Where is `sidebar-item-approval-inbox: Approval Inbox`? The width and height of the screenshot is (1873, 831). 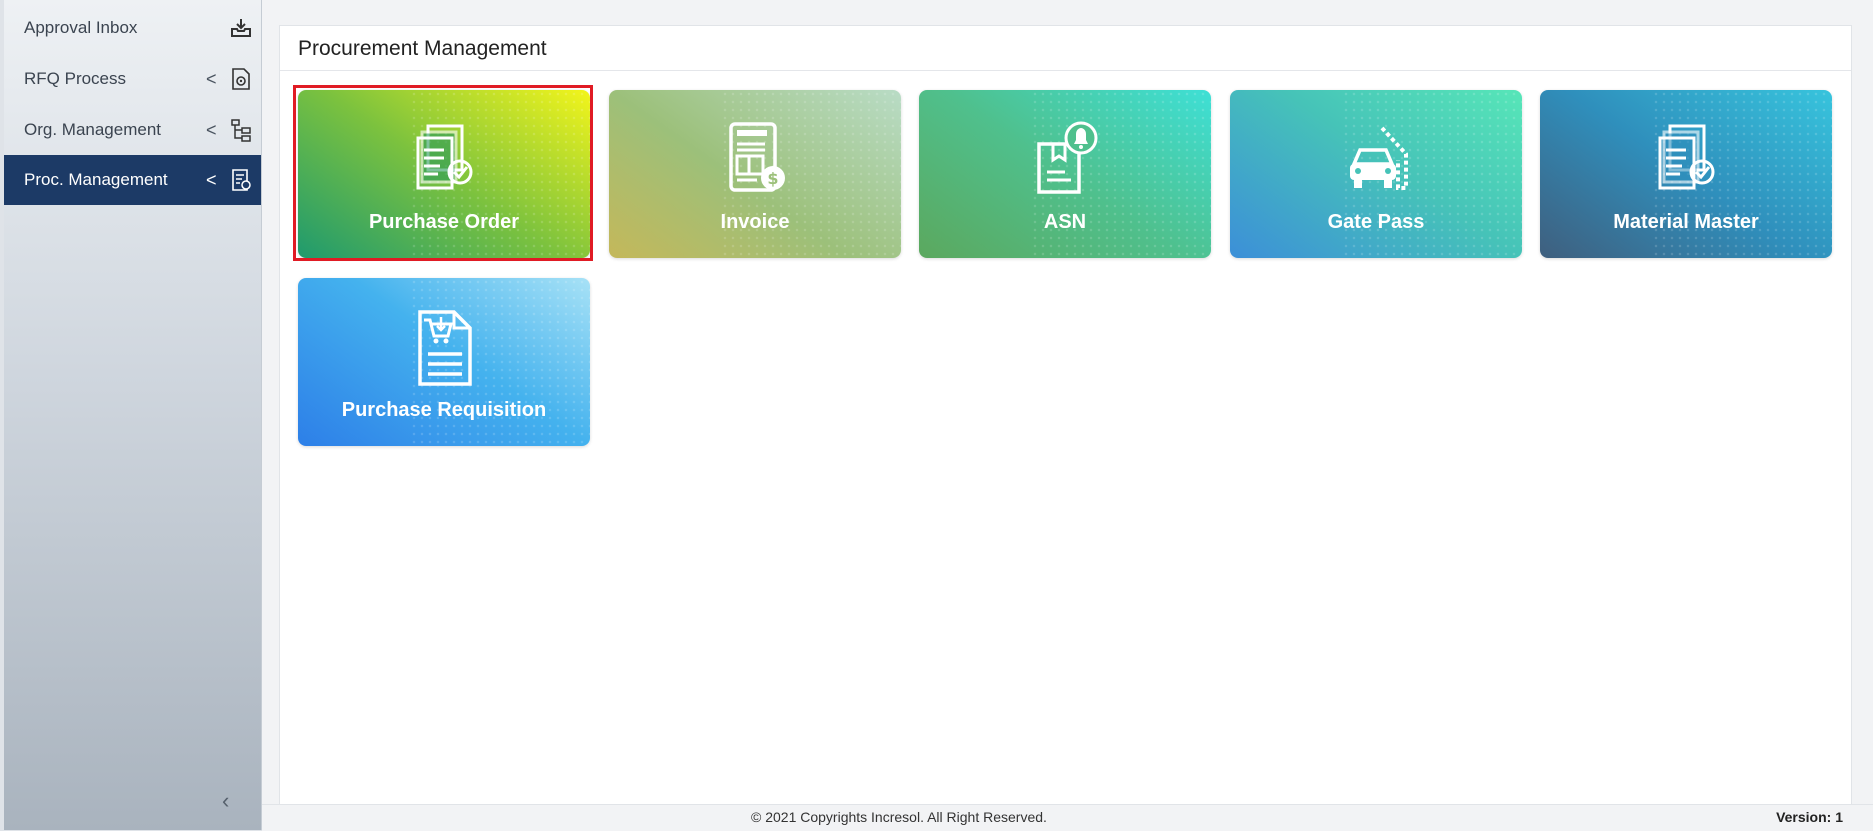 sidebar-item-approval-inbox: Approval Inbox is located at coordinates (132, 28).